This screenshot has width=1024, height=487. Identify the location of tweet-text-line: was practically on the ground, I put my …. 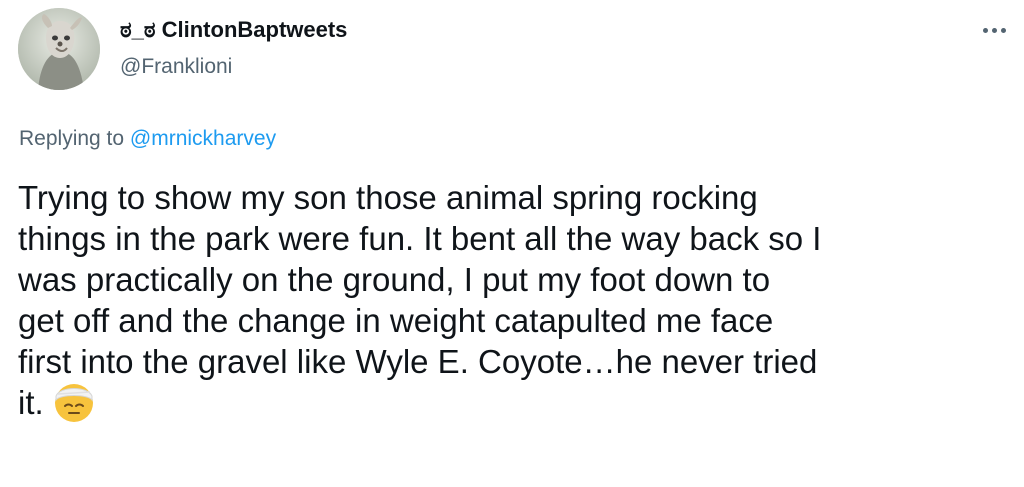
(394, 279).